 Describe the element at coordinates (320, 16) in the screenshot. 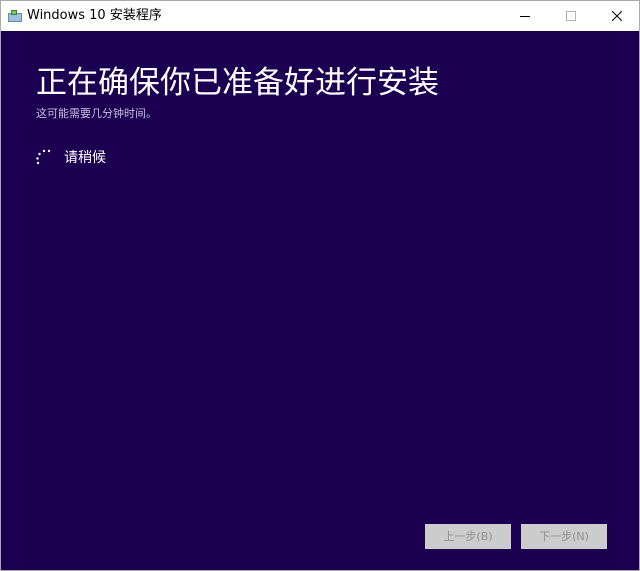

I see `title-bar: Windows 10 安装程序` at that location.